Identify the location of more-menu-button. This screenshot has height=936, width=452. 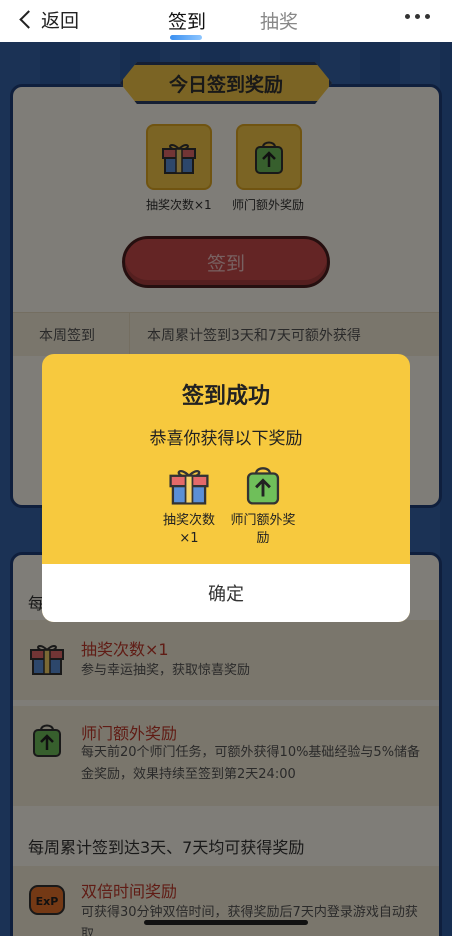
(417, 16).